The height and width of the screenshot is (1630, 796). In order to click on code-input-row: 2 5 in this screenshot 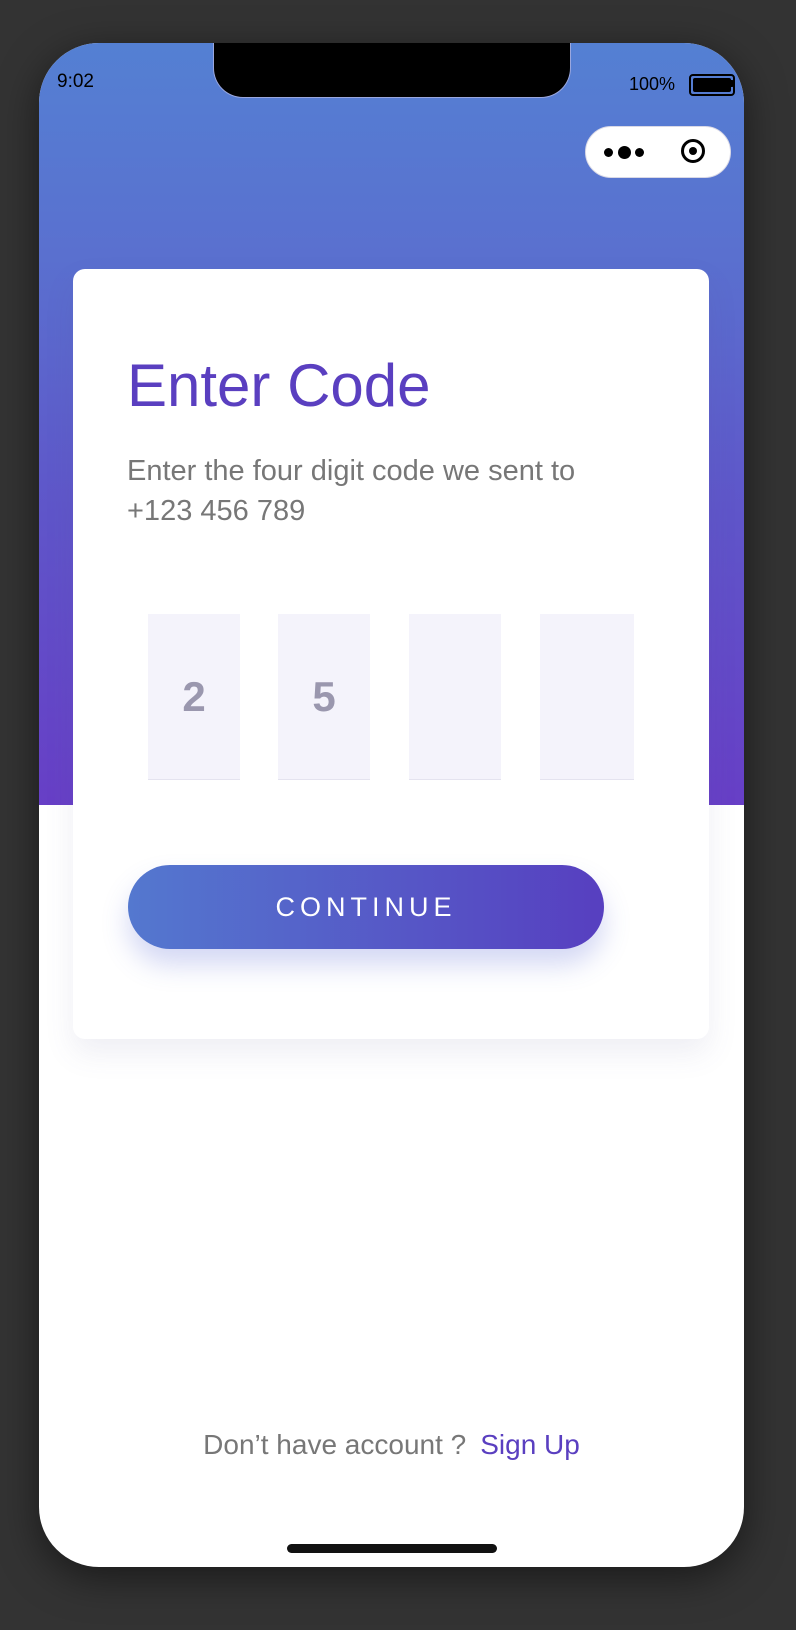, I will do `click(393, 697)`.